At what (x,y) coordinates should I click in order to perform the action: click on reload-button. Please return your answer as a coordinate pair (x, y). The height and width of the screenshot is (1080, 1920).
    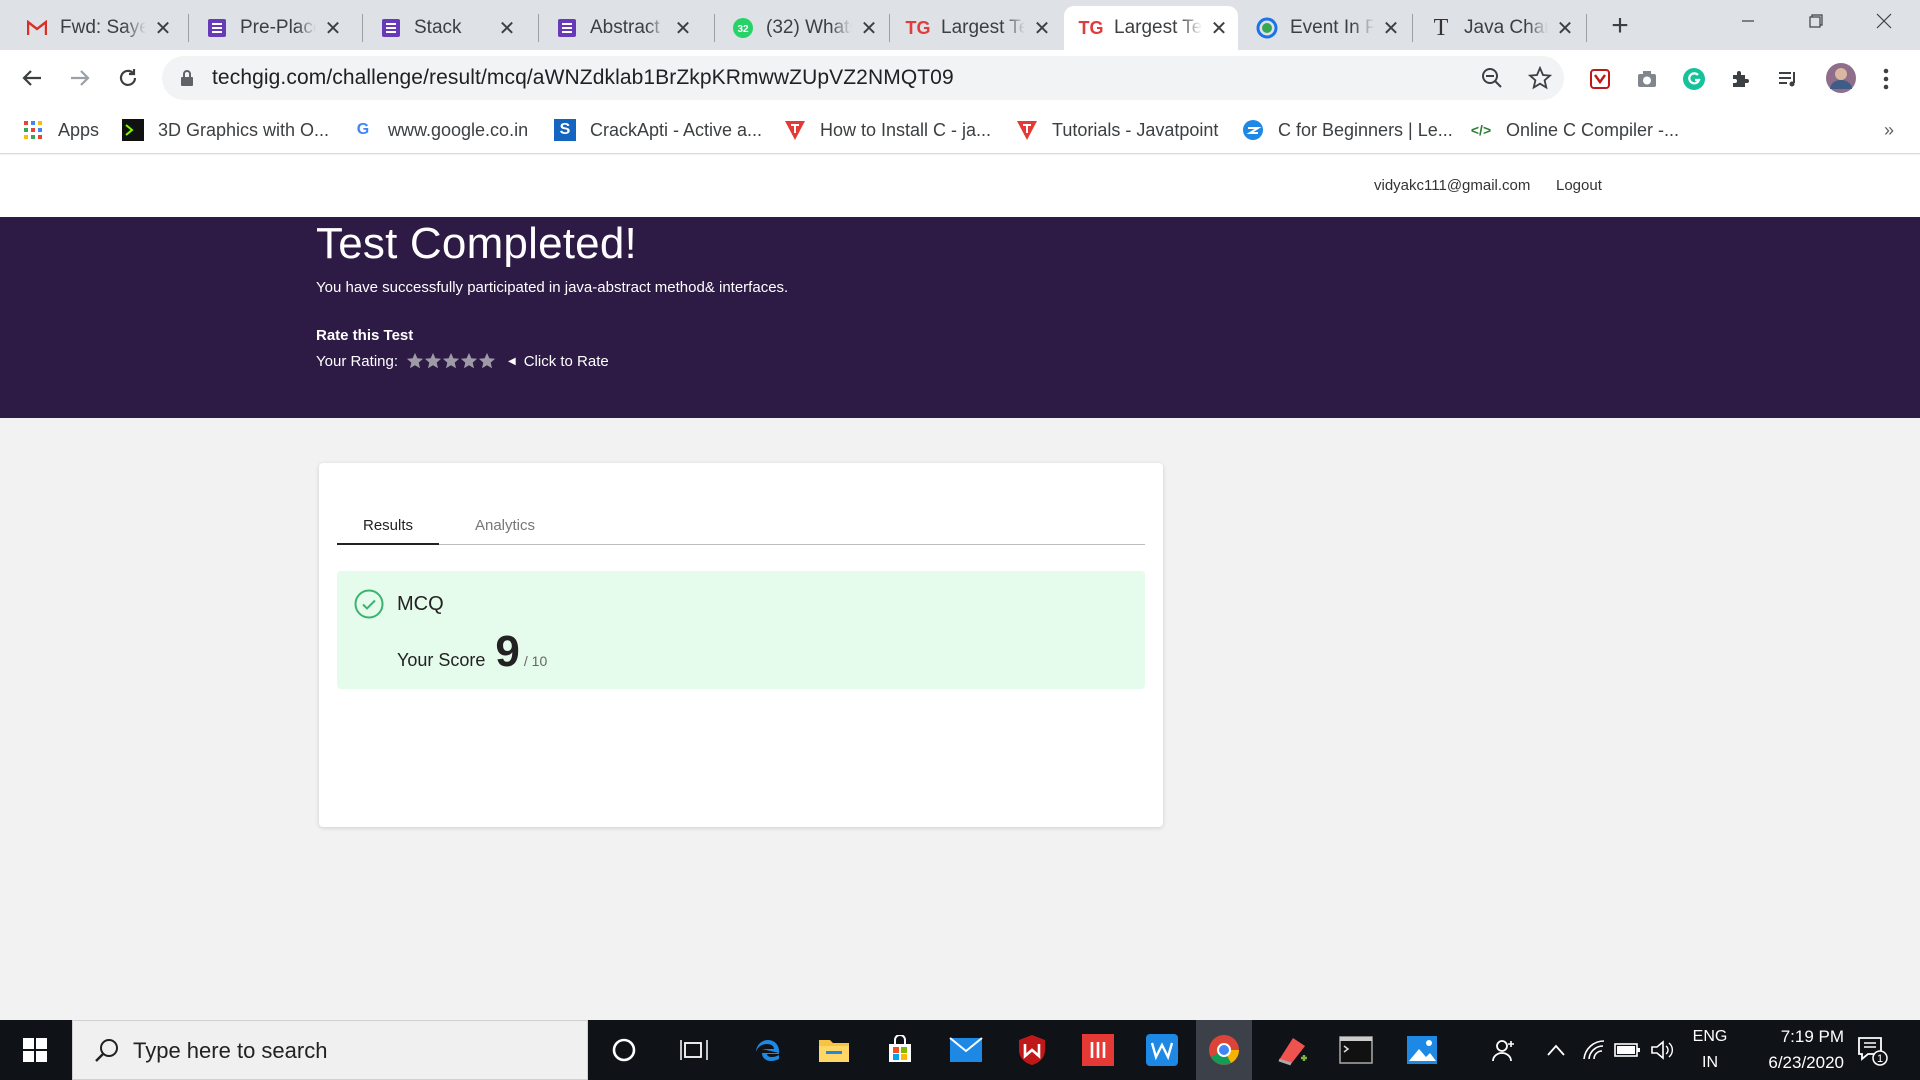
    Looking at the image, I should click on (128, 78).